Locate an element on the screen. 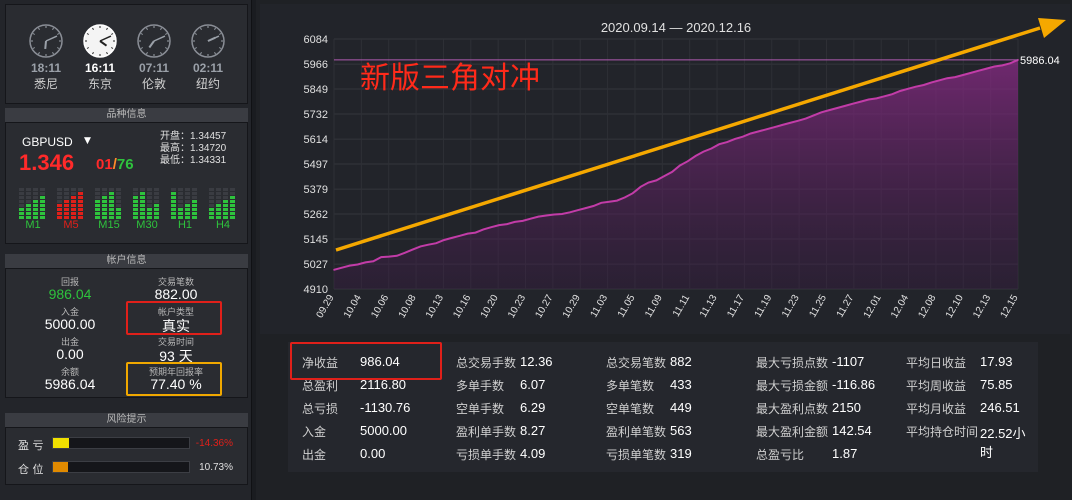 The width and height of the screenshot is (1072, 500). stat-label: 平均月收益 is located at coordinates (936, 409).